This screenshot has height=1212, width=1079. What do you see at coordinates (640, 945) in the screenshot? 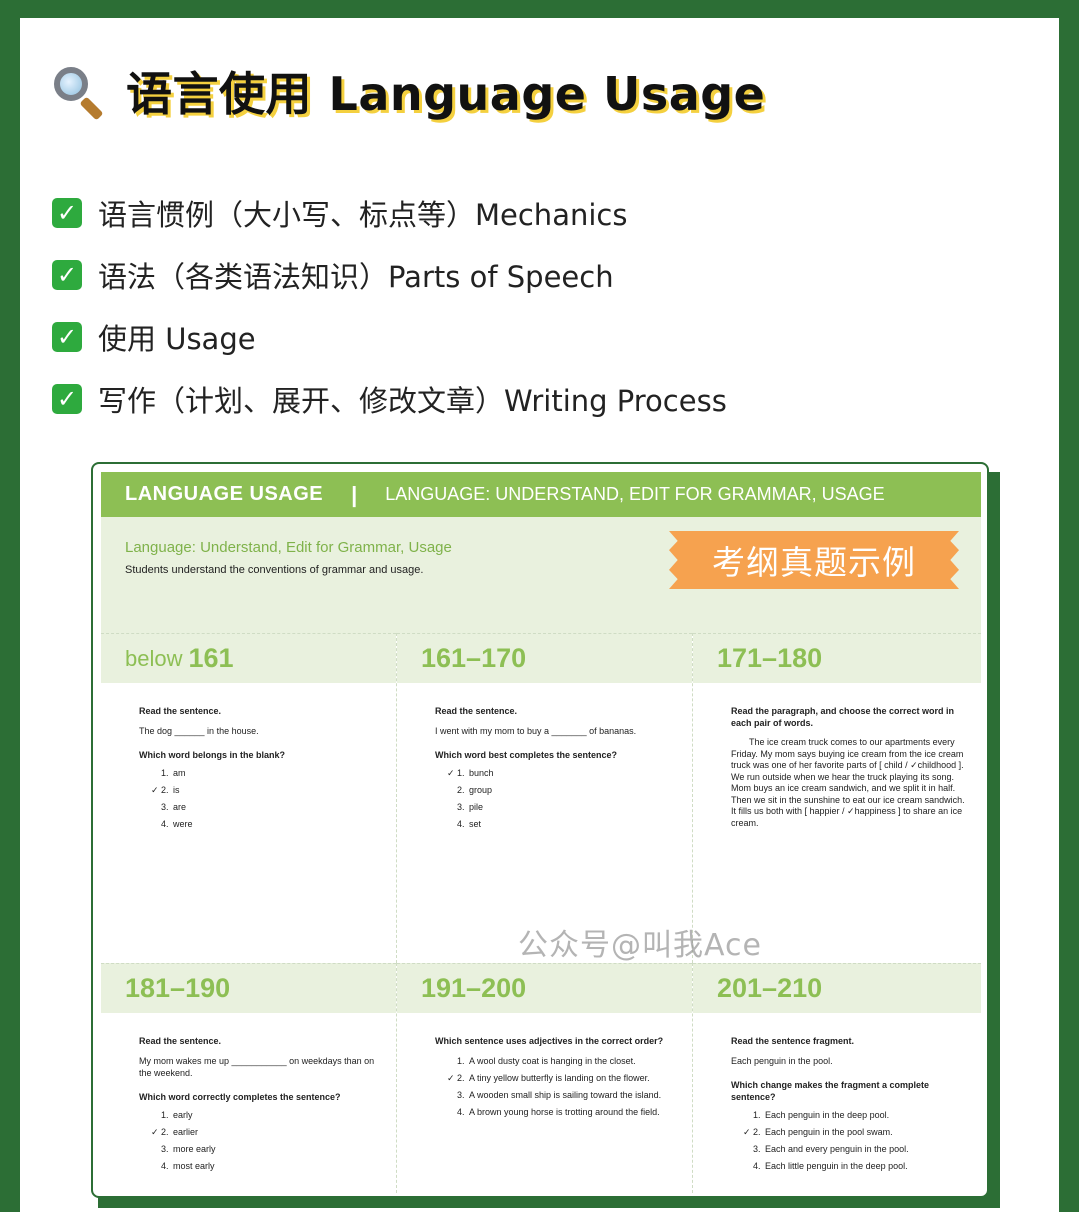
I see `watermark: 公众号@叫我Ace` at bounding box center [640, 945].